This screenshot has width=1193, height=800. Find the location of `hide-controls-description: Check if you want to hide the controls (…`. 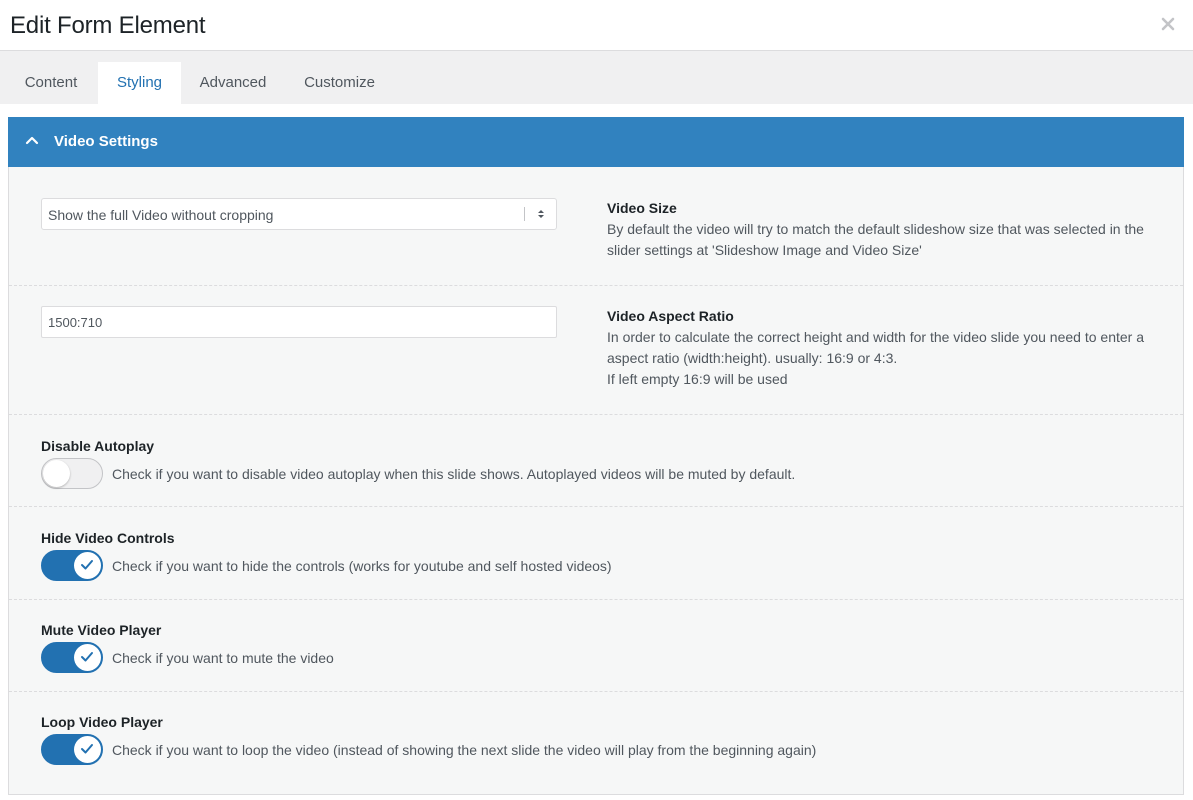

hide-controls-description: Check if you want to hide the controls (… is located at coordinates (362, 566).